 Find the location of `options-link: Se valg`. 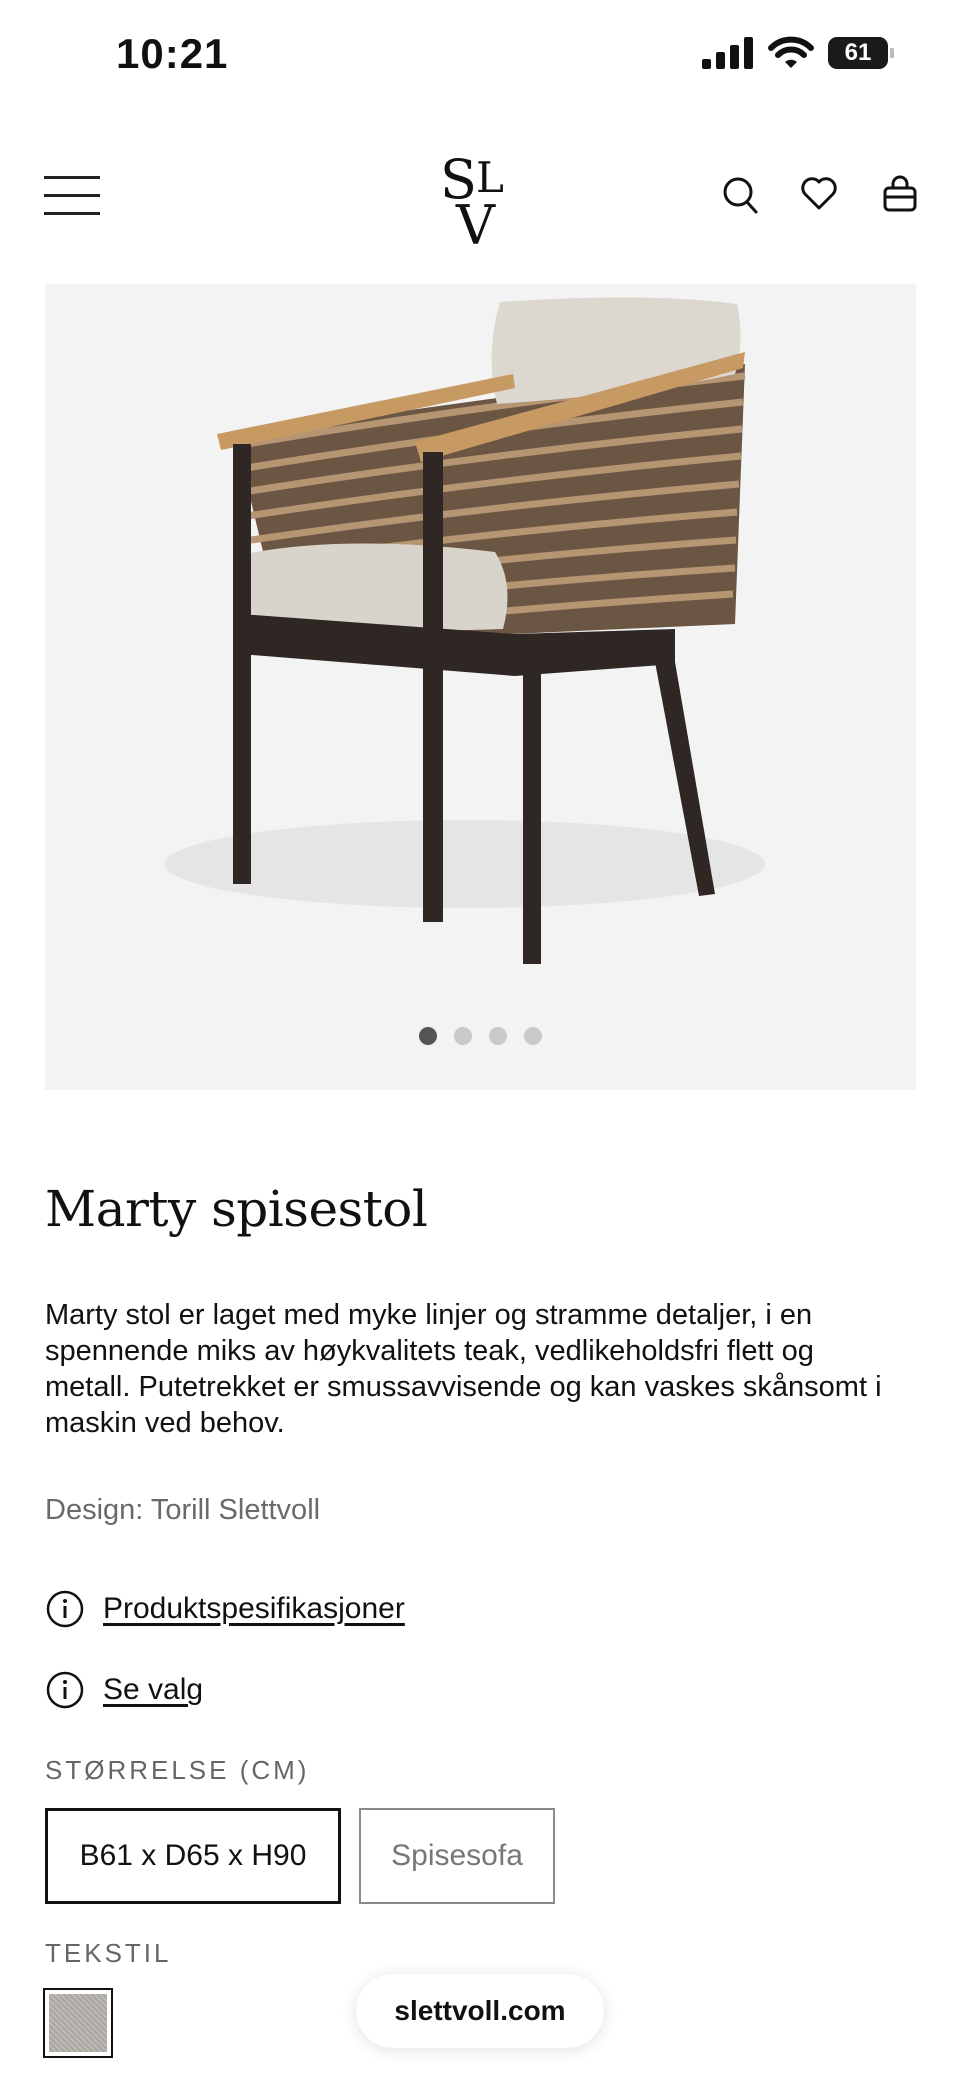

options-link: Se valg is located at coordinates (153, 1690).